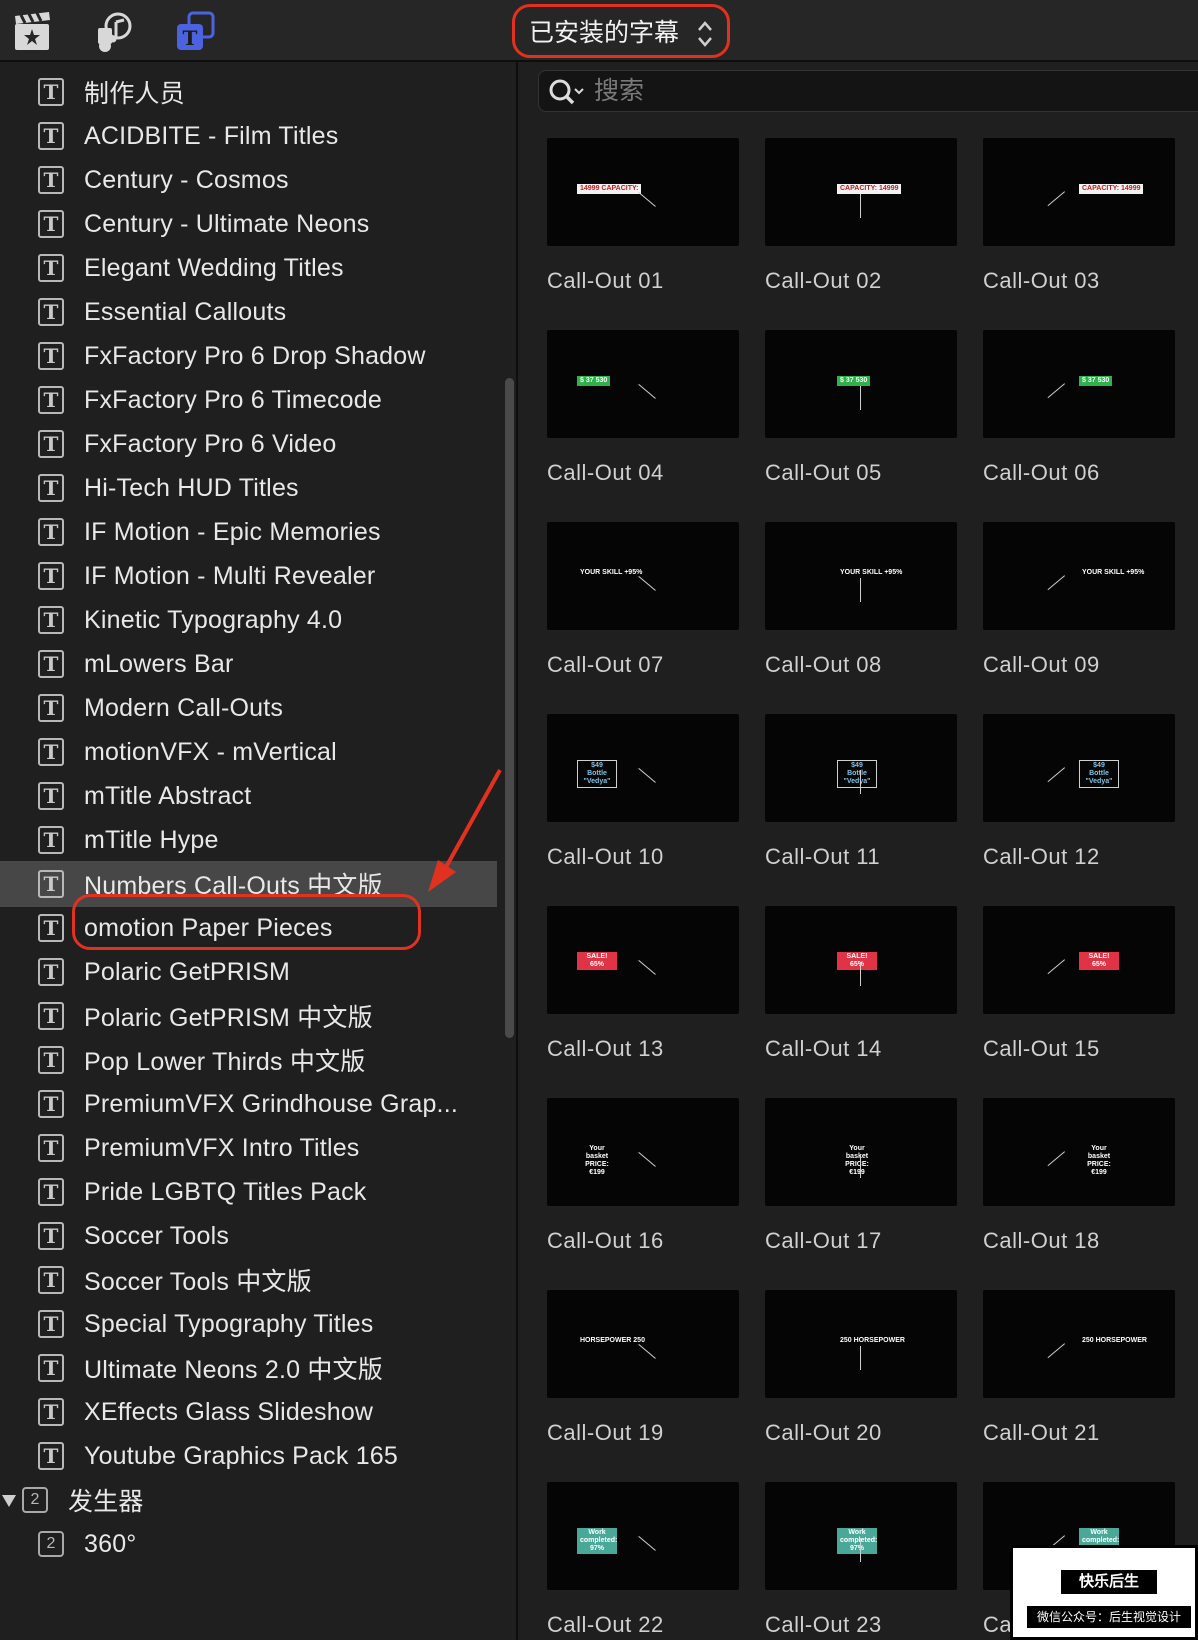  Describe the element at coordinates (1041, 1432) in the screenshot. I see `title-tile-label: Call-Out 21` at that location.